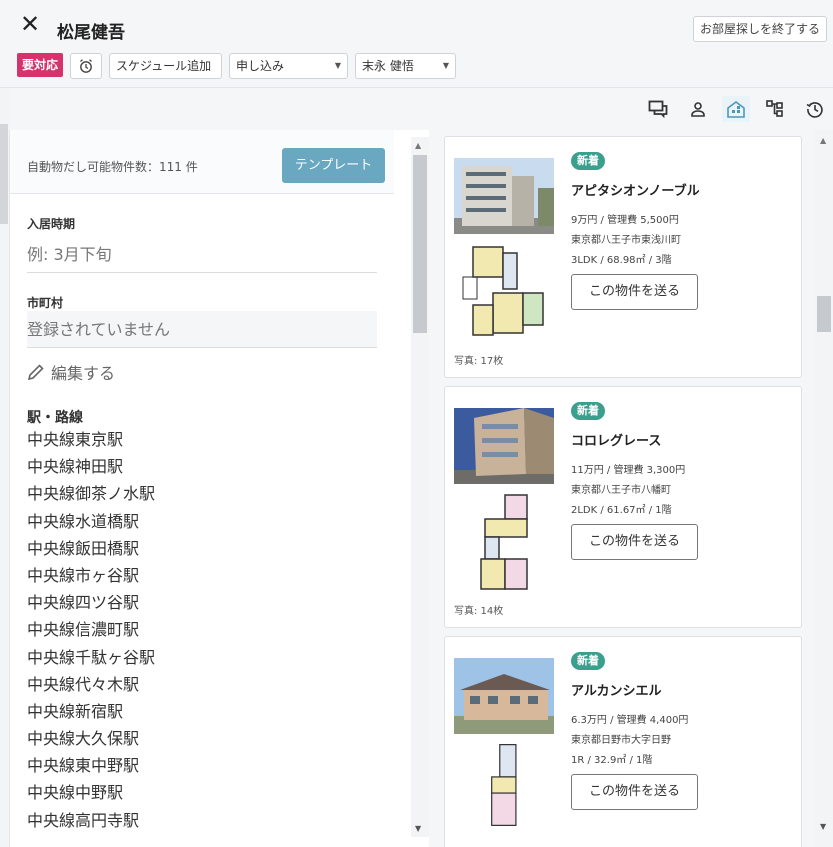 The height and width of the screenshot is (847, 833). Describe the element at coordinates (40, 65) in the screenshot. I see `urgent-tag: 要対応` at that location.